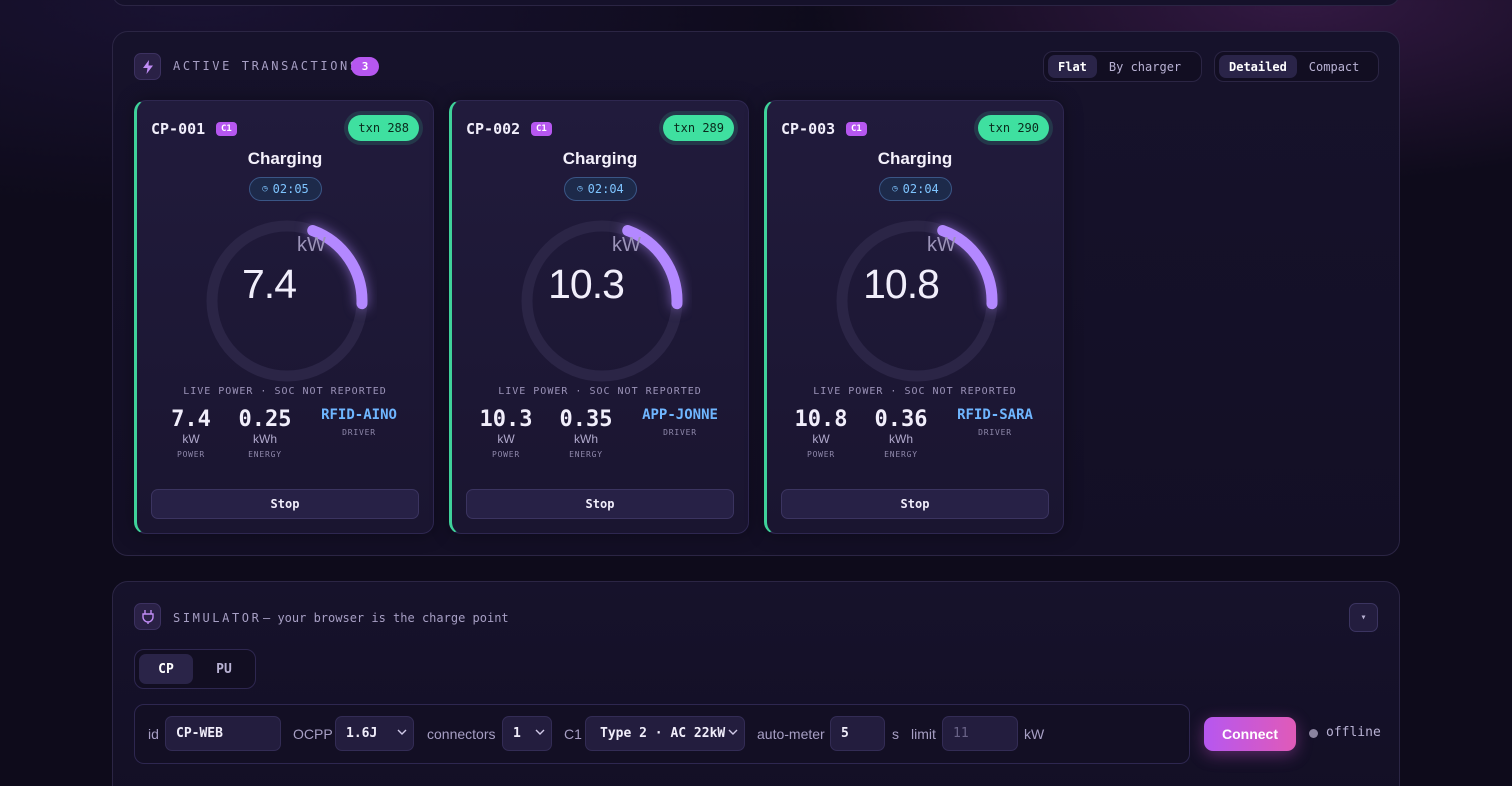 This screenshot has height=786, width=1512. I want to click on chevron-down-icon: ▾, so click(1363, 617).